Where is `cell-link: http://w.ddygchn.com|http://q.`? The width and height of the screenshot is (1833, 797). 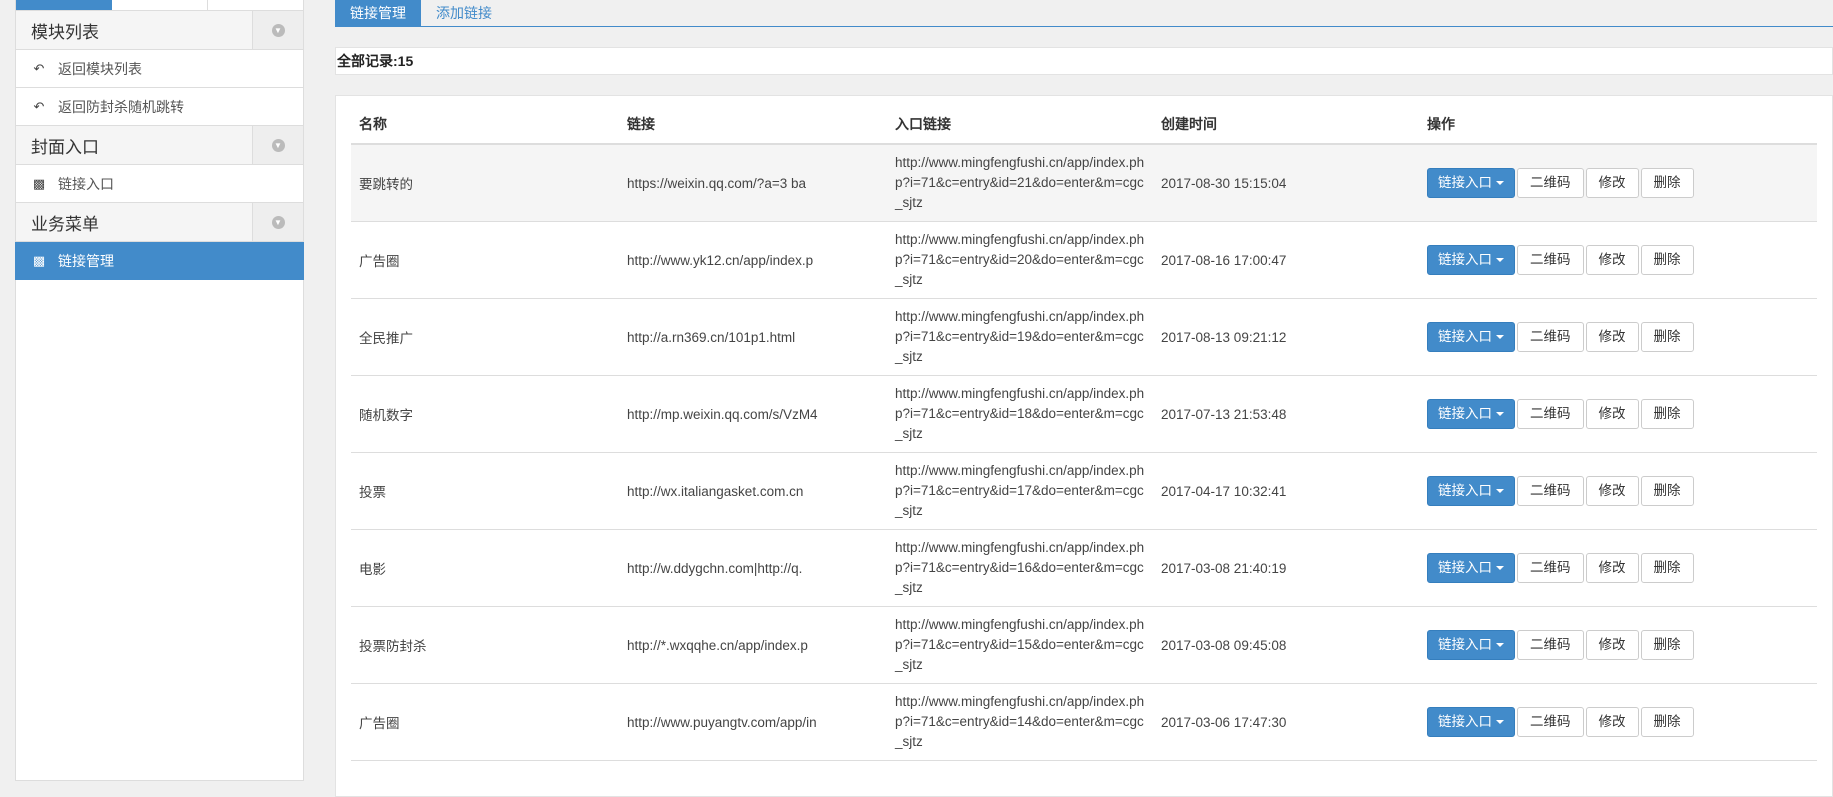 cell-link: http://w.ddygchn.com|http://q. is located at coordinates (753, 568).